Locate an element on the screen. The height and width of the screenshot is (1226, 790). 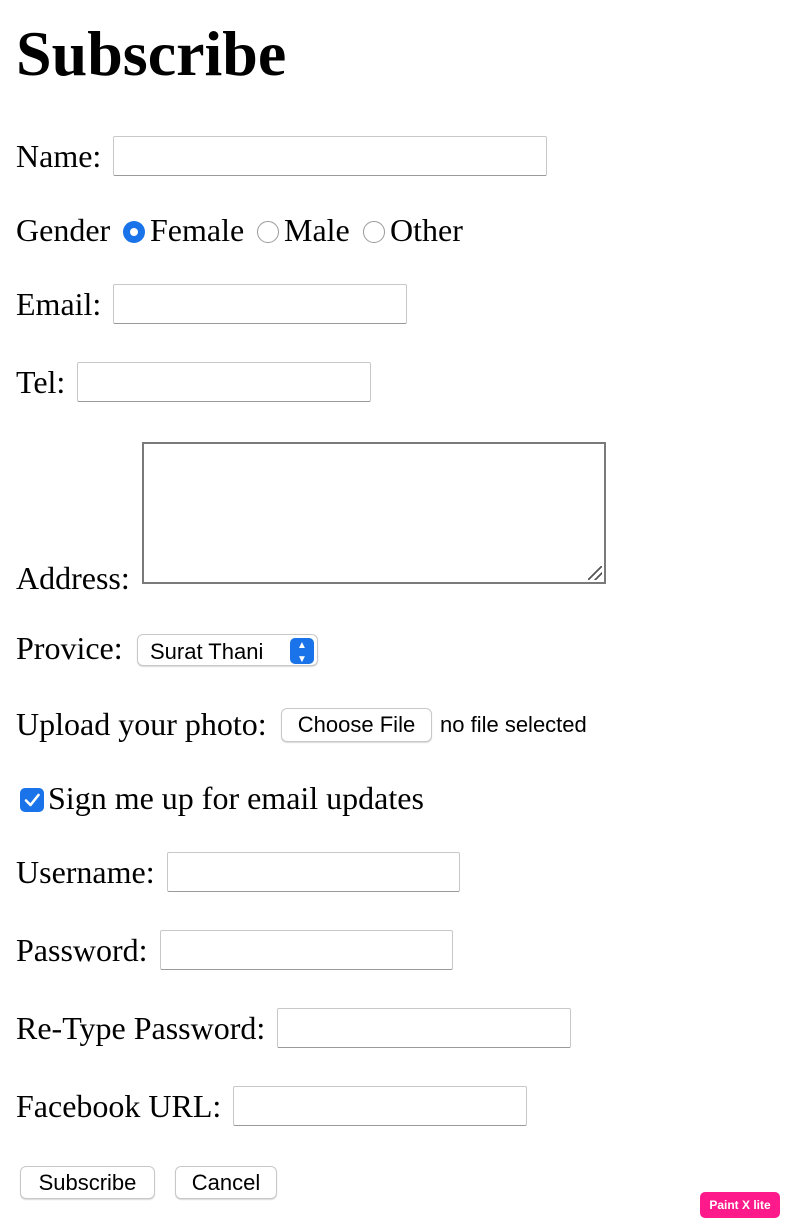
gender-female-label: Female is located at coordinates (197, 230).